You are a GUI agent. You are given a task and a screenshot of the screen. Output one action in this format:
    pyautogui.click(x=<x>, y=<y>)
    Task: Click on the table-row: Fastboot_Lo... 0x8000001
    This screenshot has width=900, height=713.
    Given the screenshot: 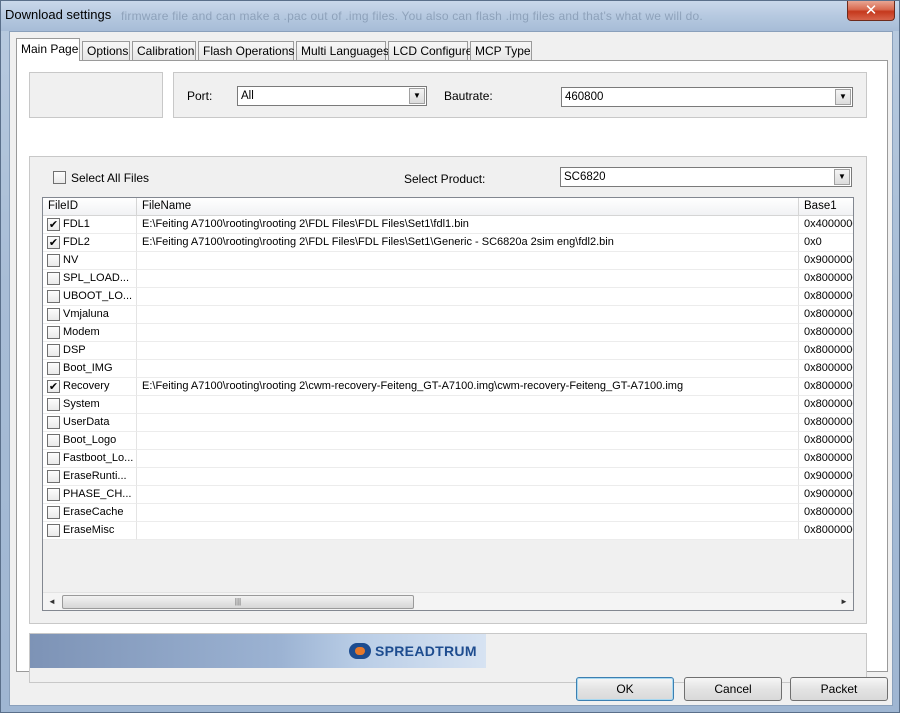 What is the action you would take?
    pyautogui.click(x=448, y=459)
    